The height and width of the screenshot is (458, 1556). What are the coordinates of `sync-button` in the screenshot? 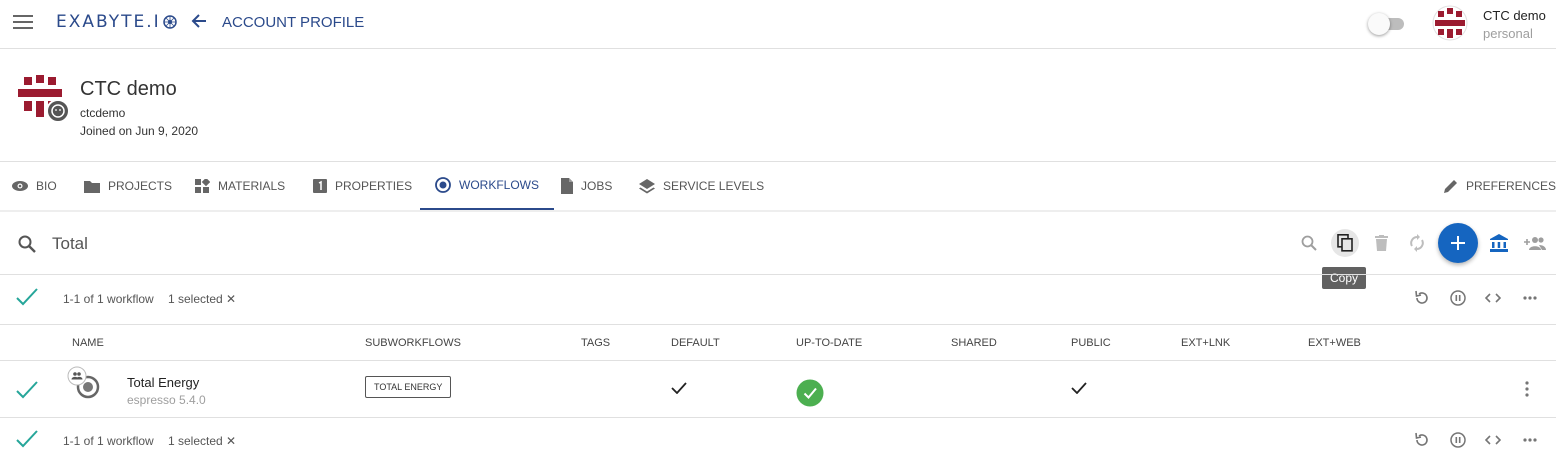 It's located at (1417, 243).